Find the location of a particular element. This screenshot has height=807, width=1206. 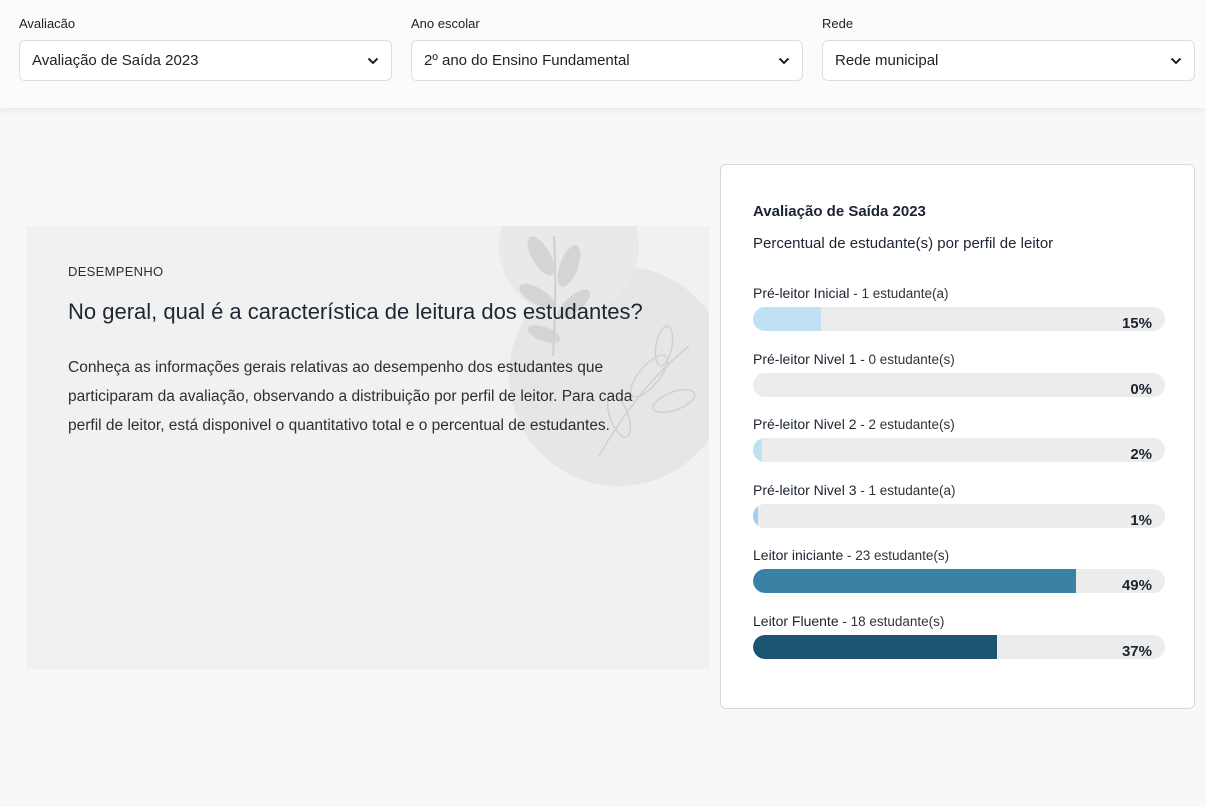

perfil-bar-wrap: 2% is located at coordinates (959, 450).